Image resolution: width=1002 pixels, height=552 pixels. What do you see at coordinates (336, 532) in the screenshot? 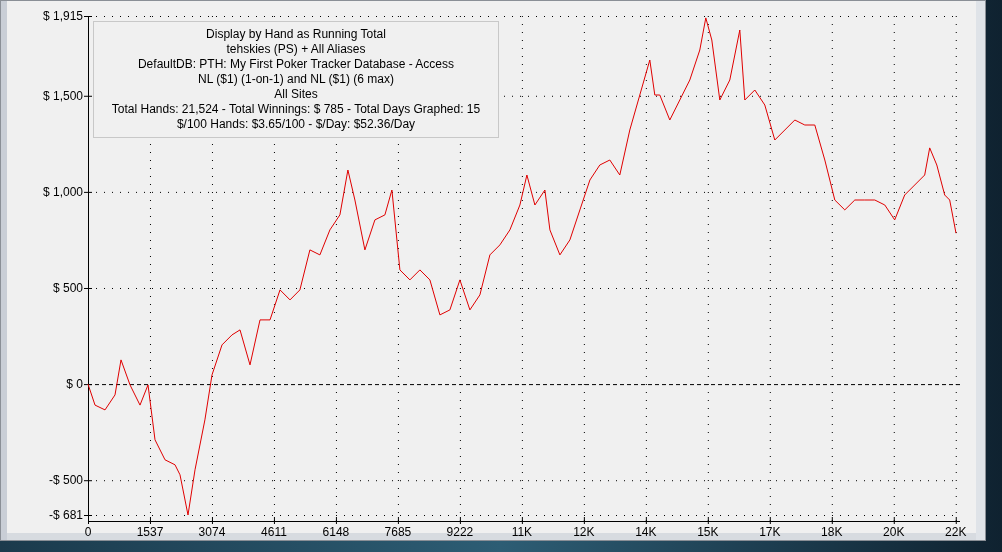
I see `x-tick-label: 6148` at bounding box center [336, 532].